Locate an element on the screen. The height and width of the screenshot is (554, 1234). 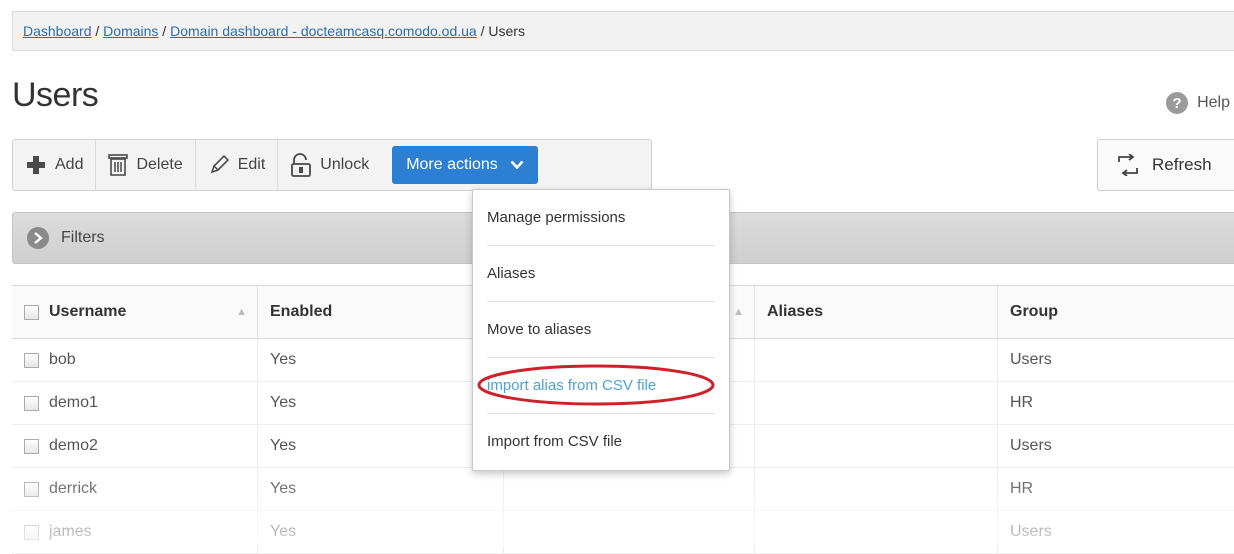
help-link: ? Help is located at coordinates (1198, 103).